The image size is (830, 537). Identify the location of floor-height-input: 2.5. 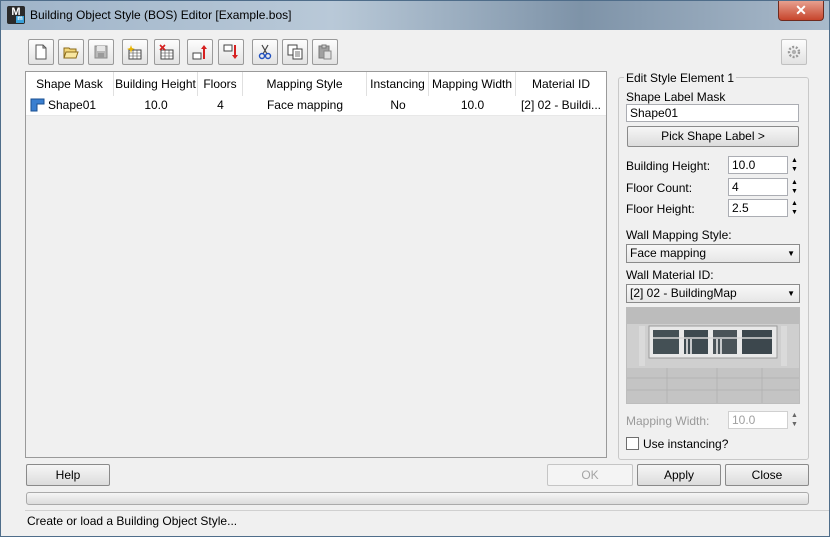
(758, 208).